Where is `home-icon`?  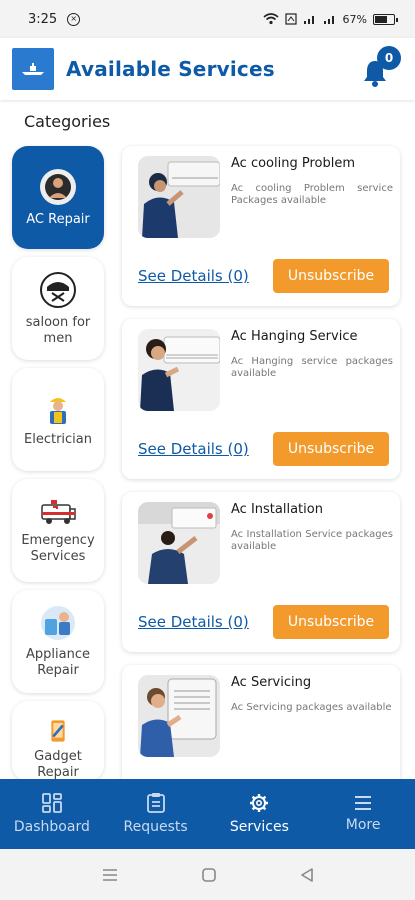 home-icon is located at coordinates (208, 874).